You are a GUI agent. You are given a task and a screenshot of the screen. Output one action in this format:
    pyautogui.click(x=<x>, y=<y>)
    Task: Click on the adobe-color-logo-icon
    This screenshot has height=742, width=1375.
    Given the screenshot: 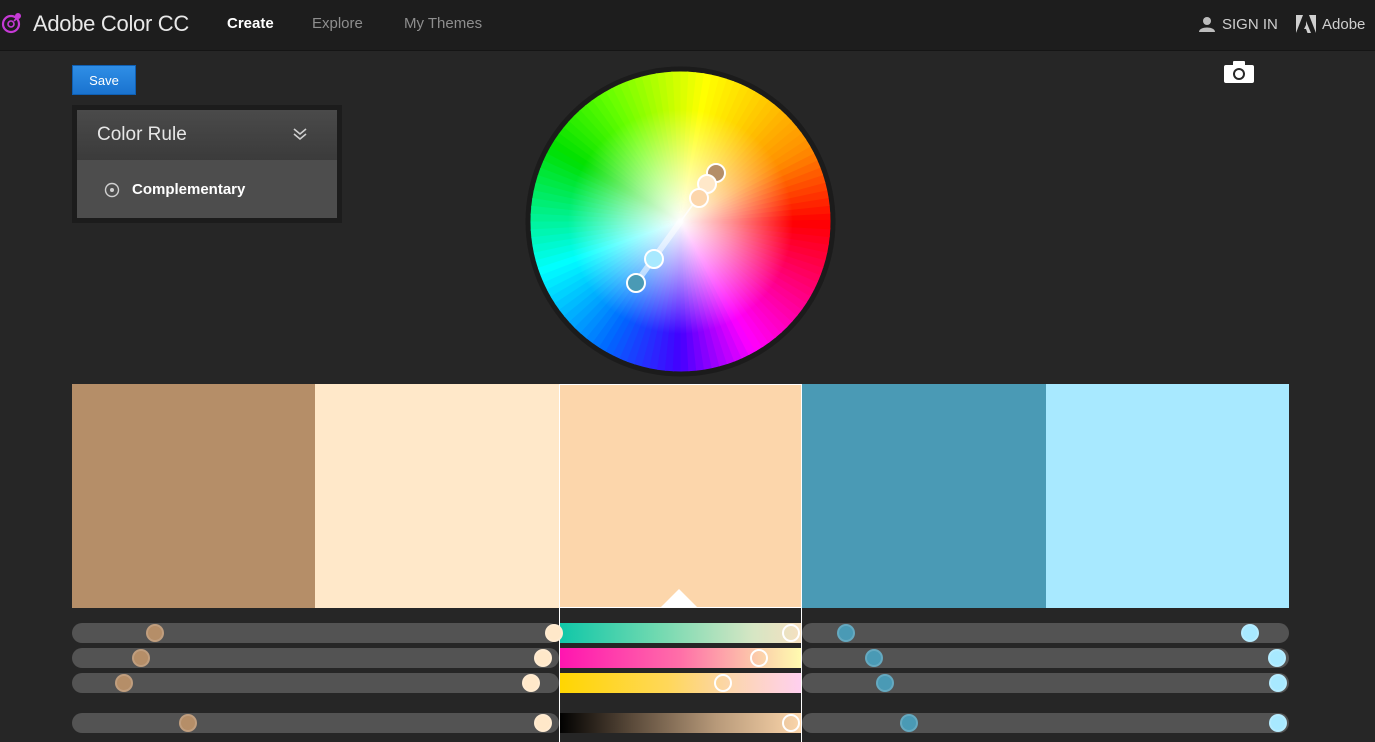 What is the action you would take?
    pyautogui.click(x=13, y=23)
    